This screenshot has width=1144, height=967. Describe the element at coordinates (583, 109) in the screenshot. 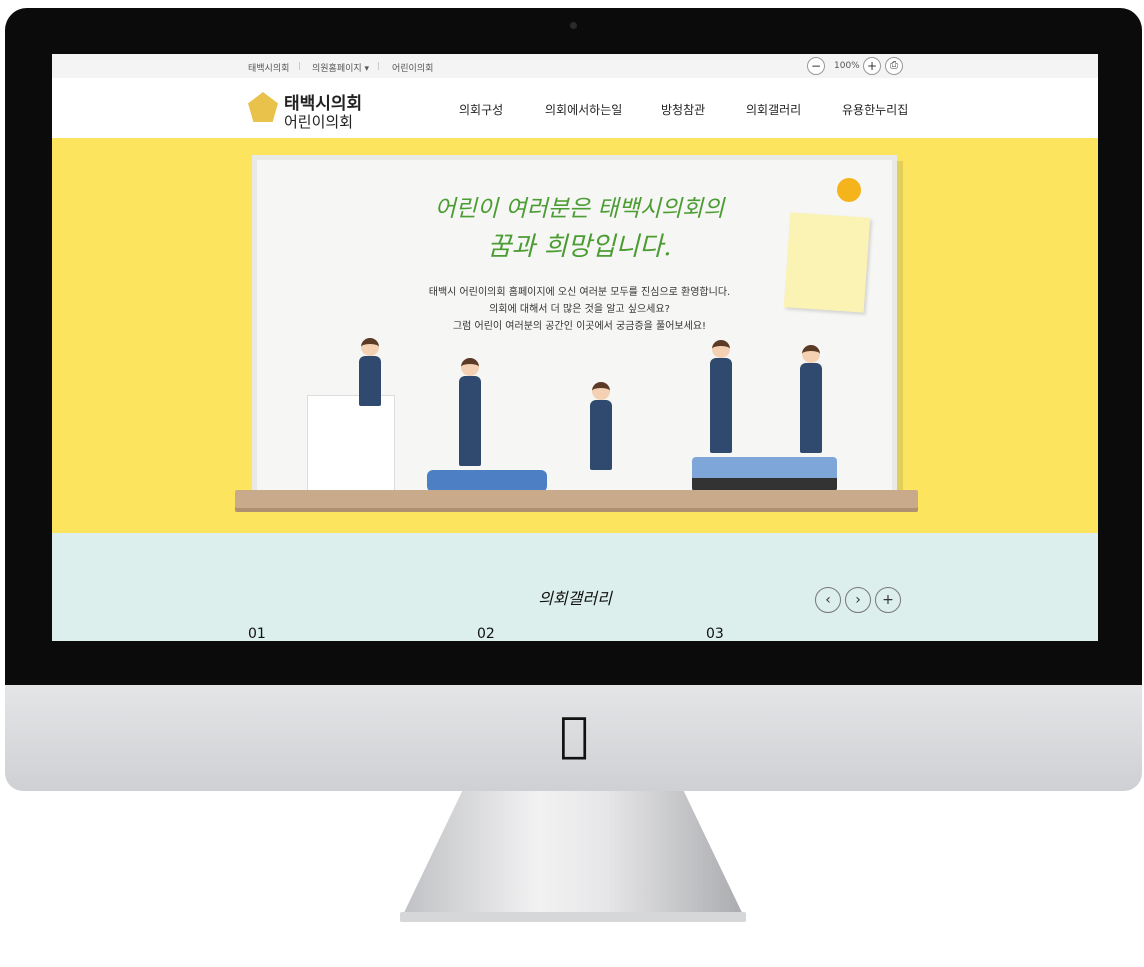

I see `nav-council-work: 의회에서하는일` at that location.